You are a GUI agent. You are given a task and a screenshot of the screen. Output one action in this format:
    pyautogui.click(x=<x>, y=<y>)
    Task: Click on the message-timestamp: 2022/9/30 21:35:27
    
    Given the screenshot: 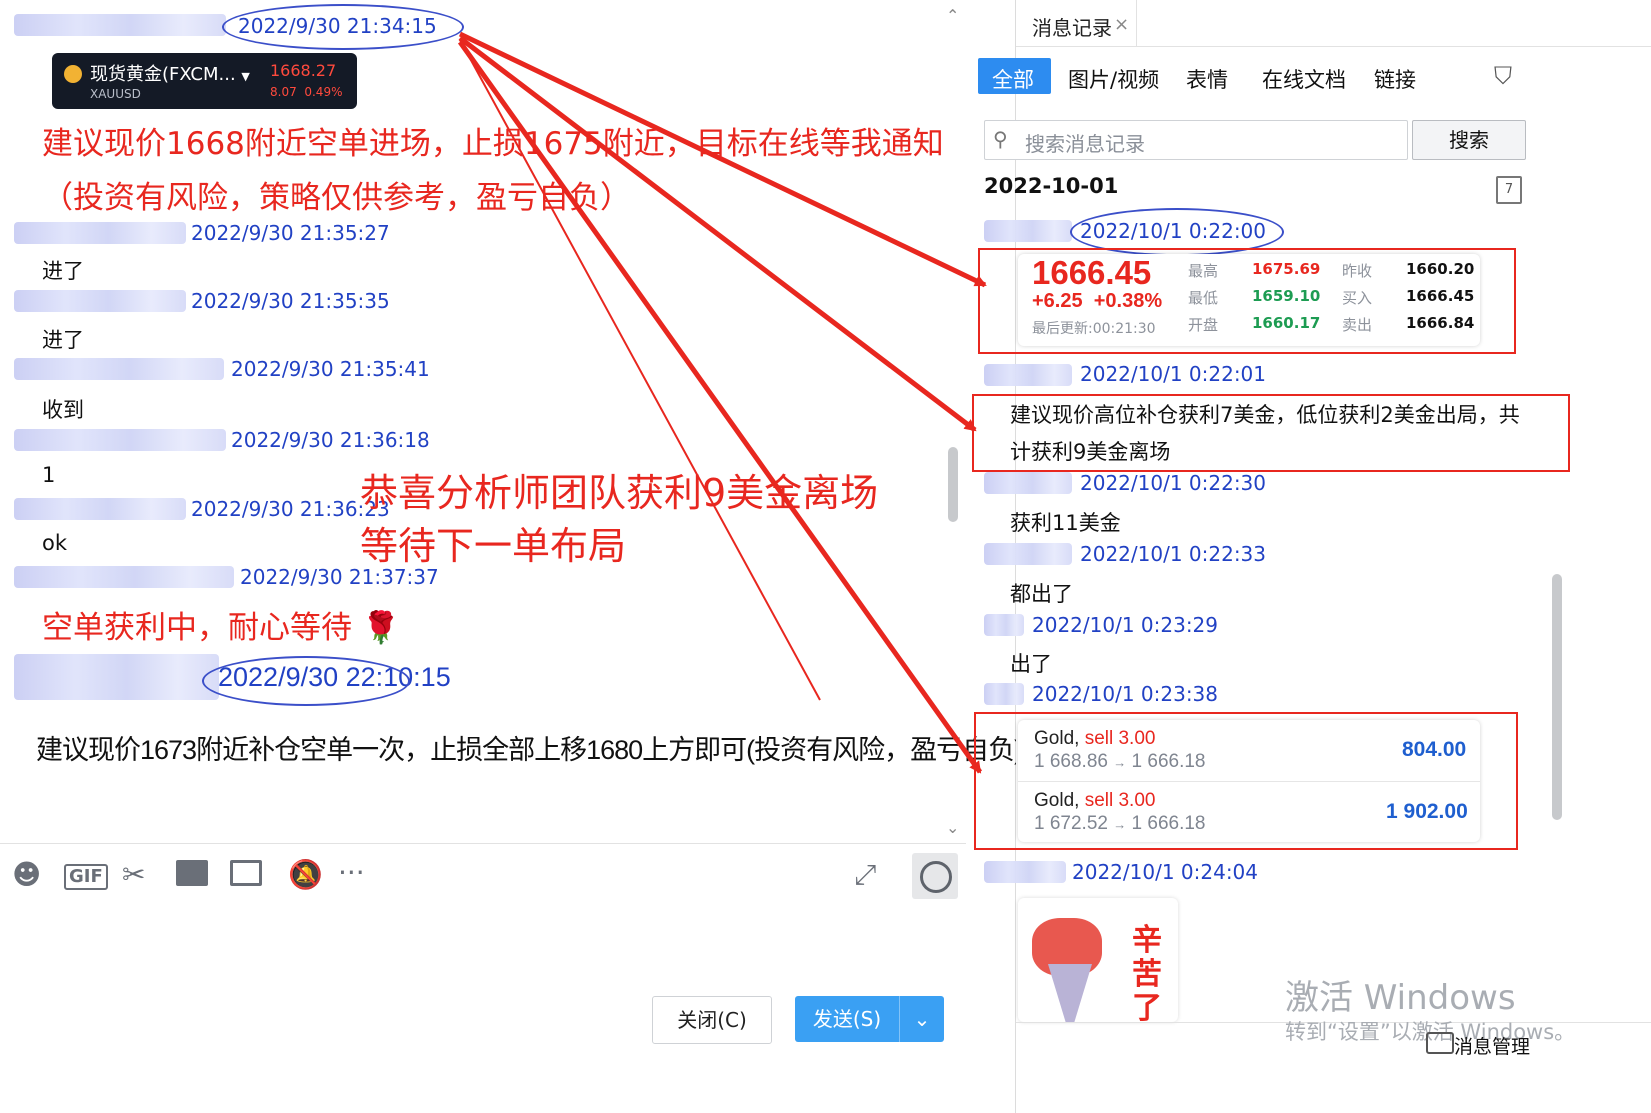 What is the action you would take?
    pyautogui.click(x=290, y=233)
    